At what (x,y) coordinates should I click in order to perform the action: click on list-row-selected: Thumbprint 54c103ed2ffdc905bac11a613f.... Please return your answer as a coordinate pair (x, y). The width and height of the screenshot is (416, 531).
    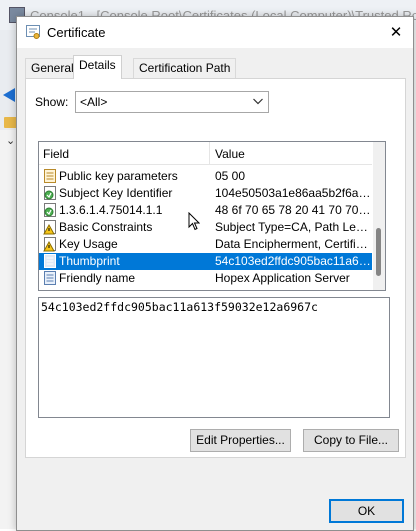
    Looking at the image, I should click on (205, 261).